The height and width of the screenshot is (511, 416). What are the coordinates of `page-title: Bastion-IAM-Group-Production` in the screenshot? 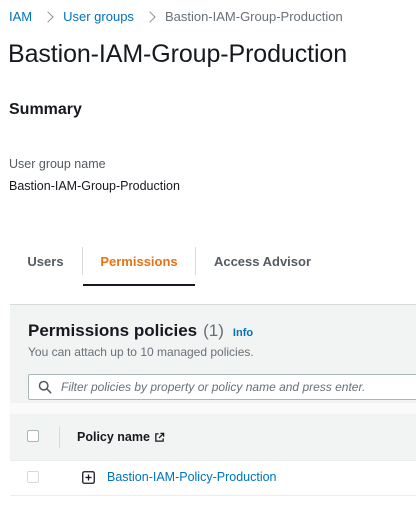 It's located at (178, 54).